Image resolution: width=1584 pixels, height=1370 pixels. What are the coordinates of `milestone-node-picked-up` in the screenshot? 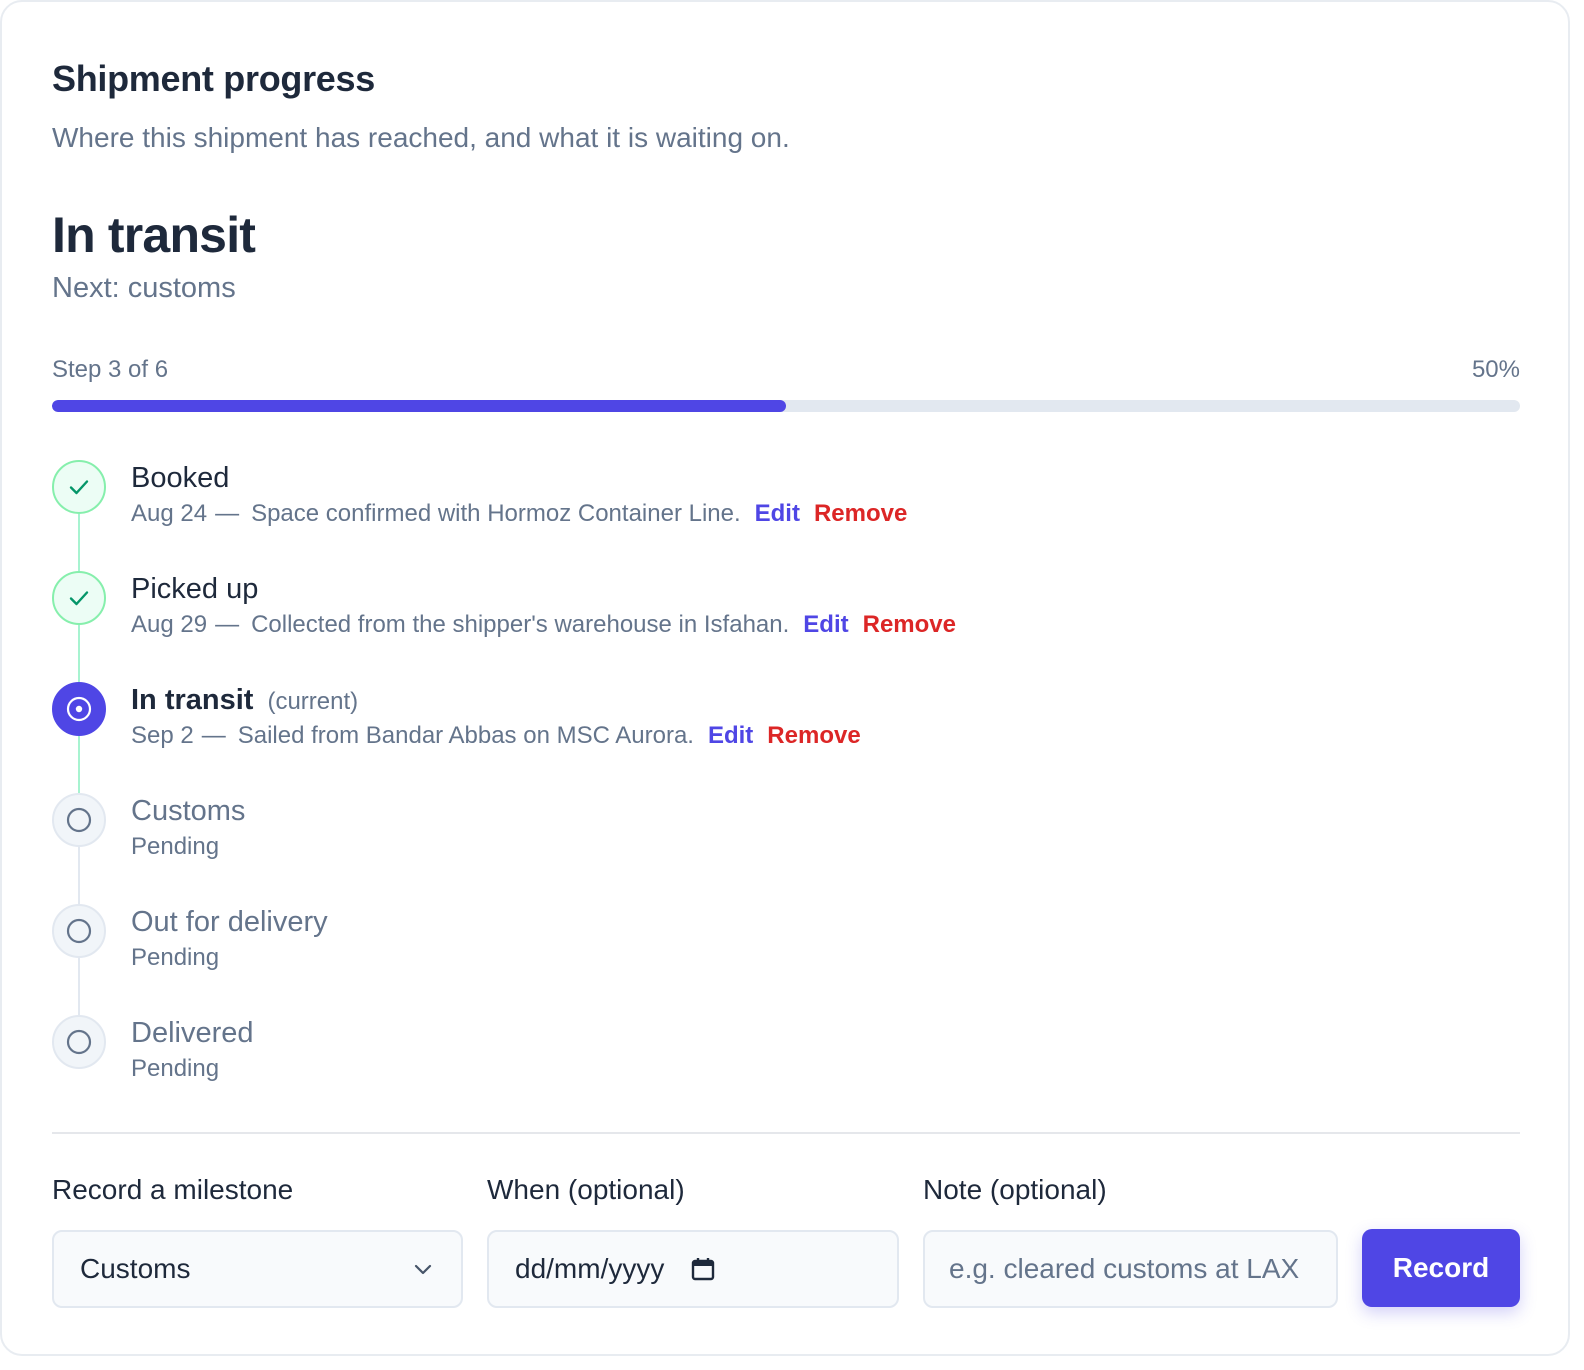 It's located at (79, 598).